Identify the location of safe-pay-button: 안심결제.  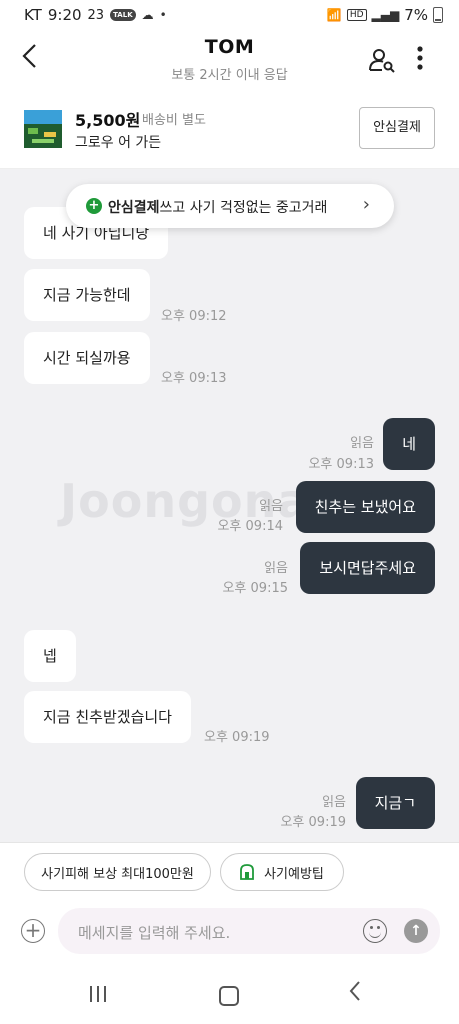
(397, 128).